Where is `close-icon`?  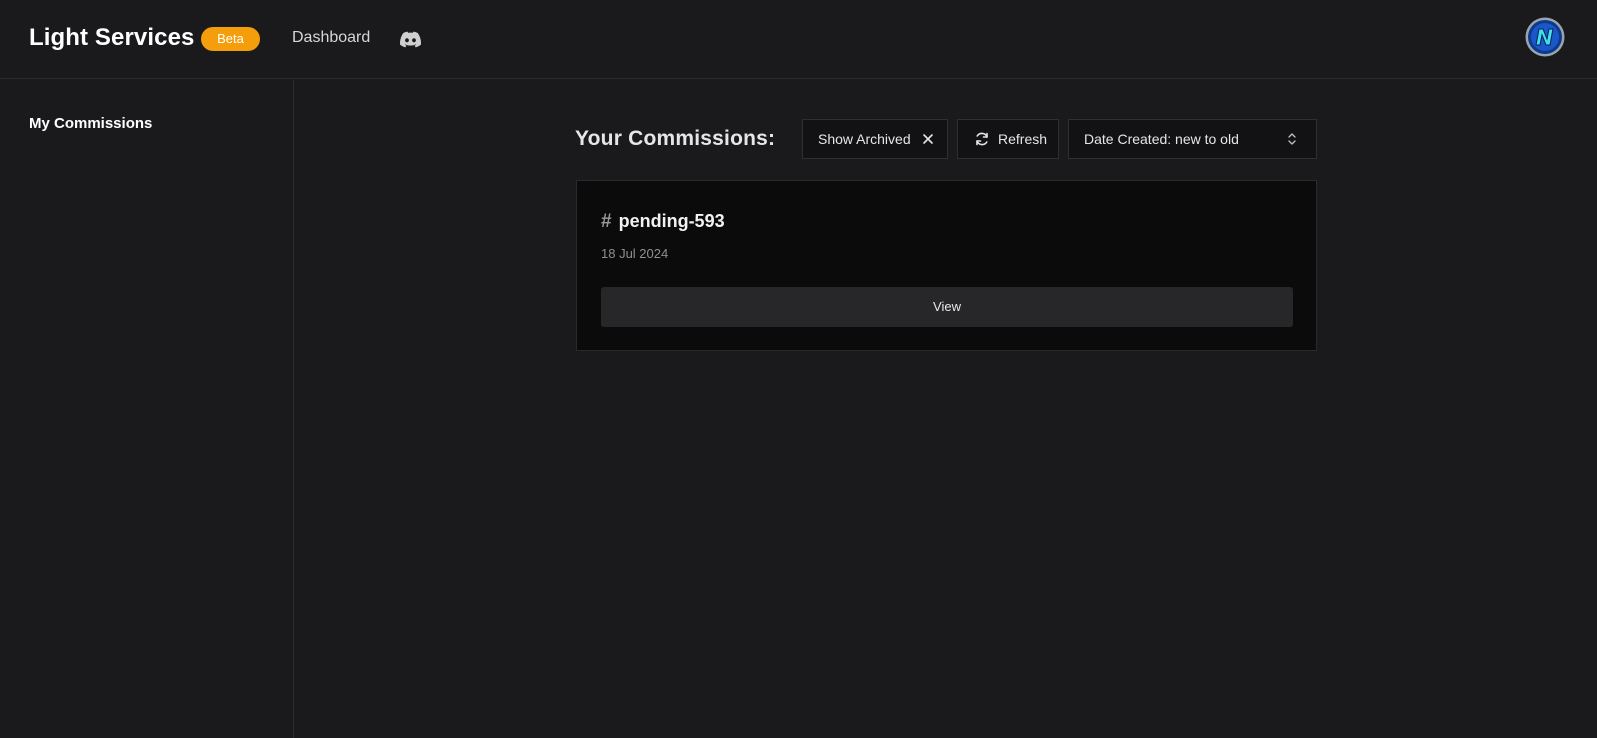 close-icon is located at coordinates (928, 139).